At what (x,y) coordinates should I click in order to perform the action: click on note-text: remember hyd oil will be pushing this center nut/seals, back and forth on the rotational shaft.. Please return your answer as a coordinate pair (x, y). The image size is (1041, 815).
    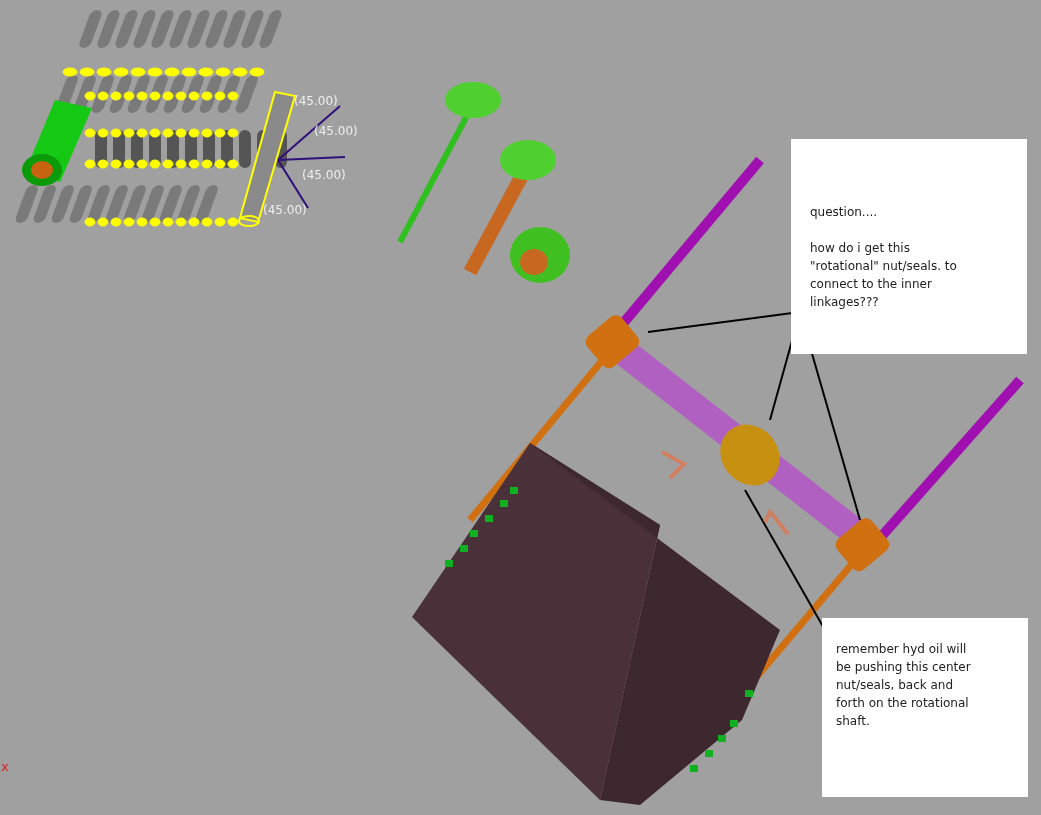
    Looking at the image, I should click on (904, 685).